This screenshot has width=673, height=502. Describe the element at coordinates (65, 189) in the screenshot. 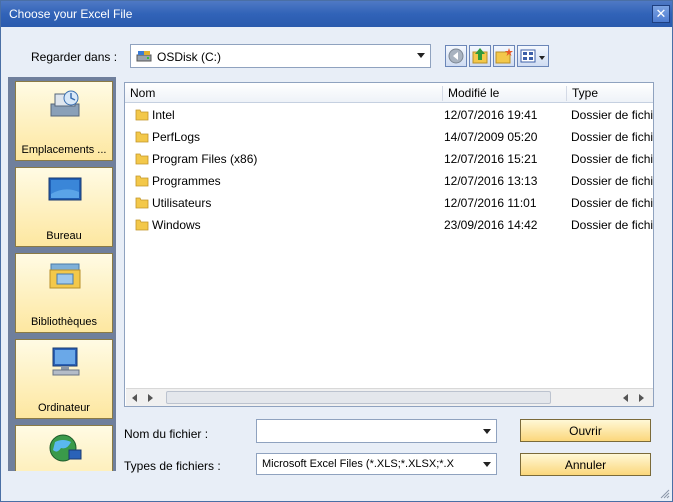

I see `desktop-icon` at that location.